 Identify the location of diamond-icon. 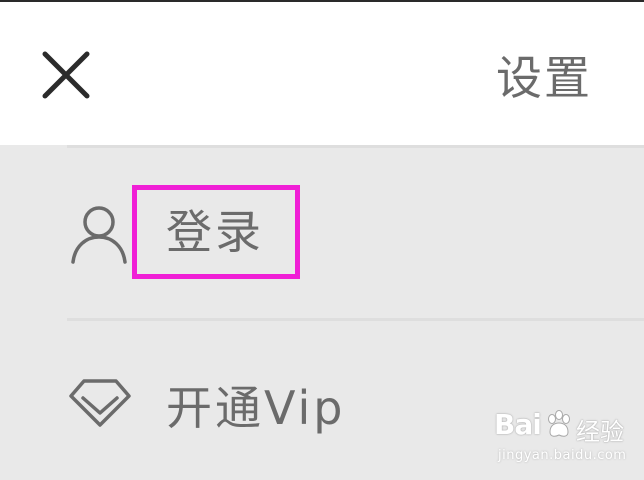
(100, 403).